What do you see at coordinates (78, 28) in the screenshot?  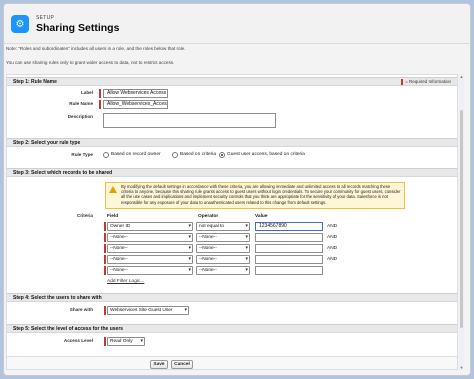 I see `page-title: Sharing Settings` at bounding box center [78, 28].